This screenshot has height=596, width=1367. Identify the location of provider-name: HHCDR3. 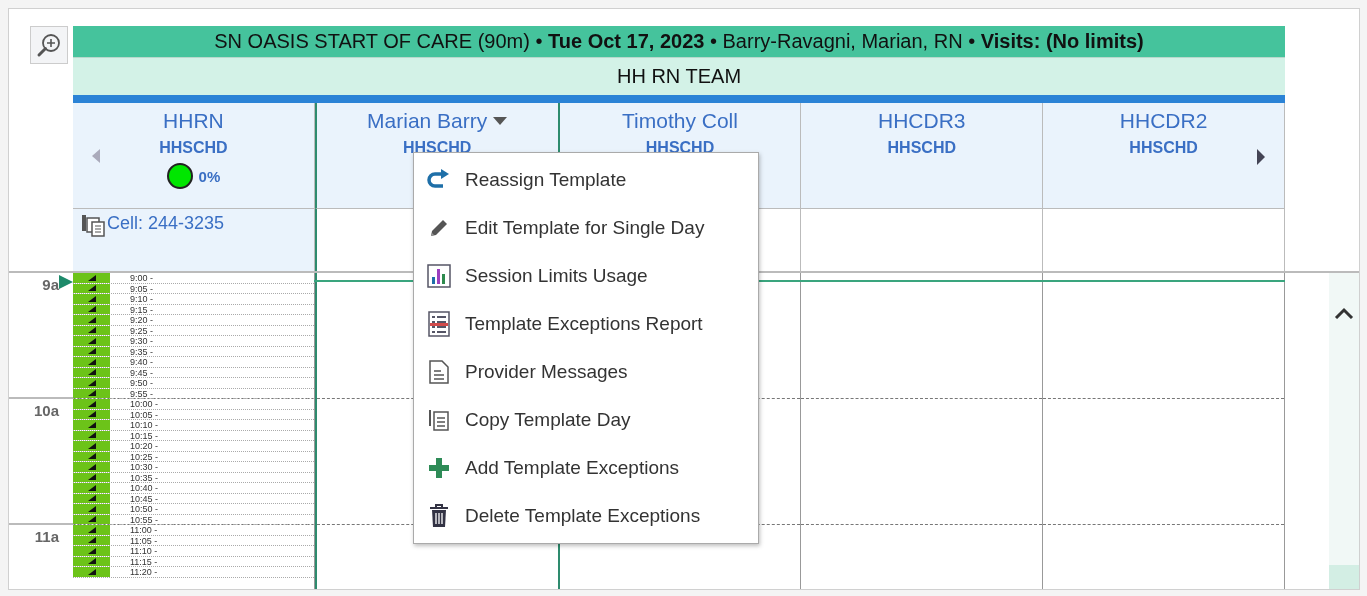
(922, 121).